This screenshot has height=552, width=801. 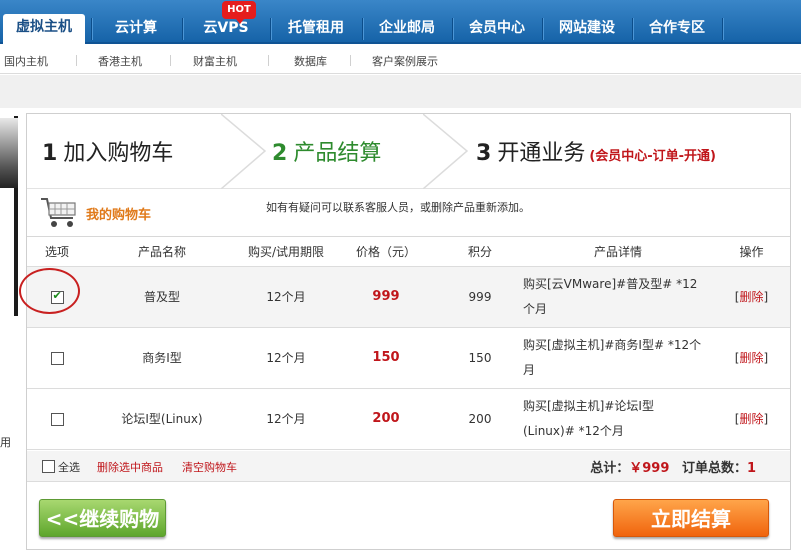 I want to click on step-label: 产品结算, so click(x=337, y=153).